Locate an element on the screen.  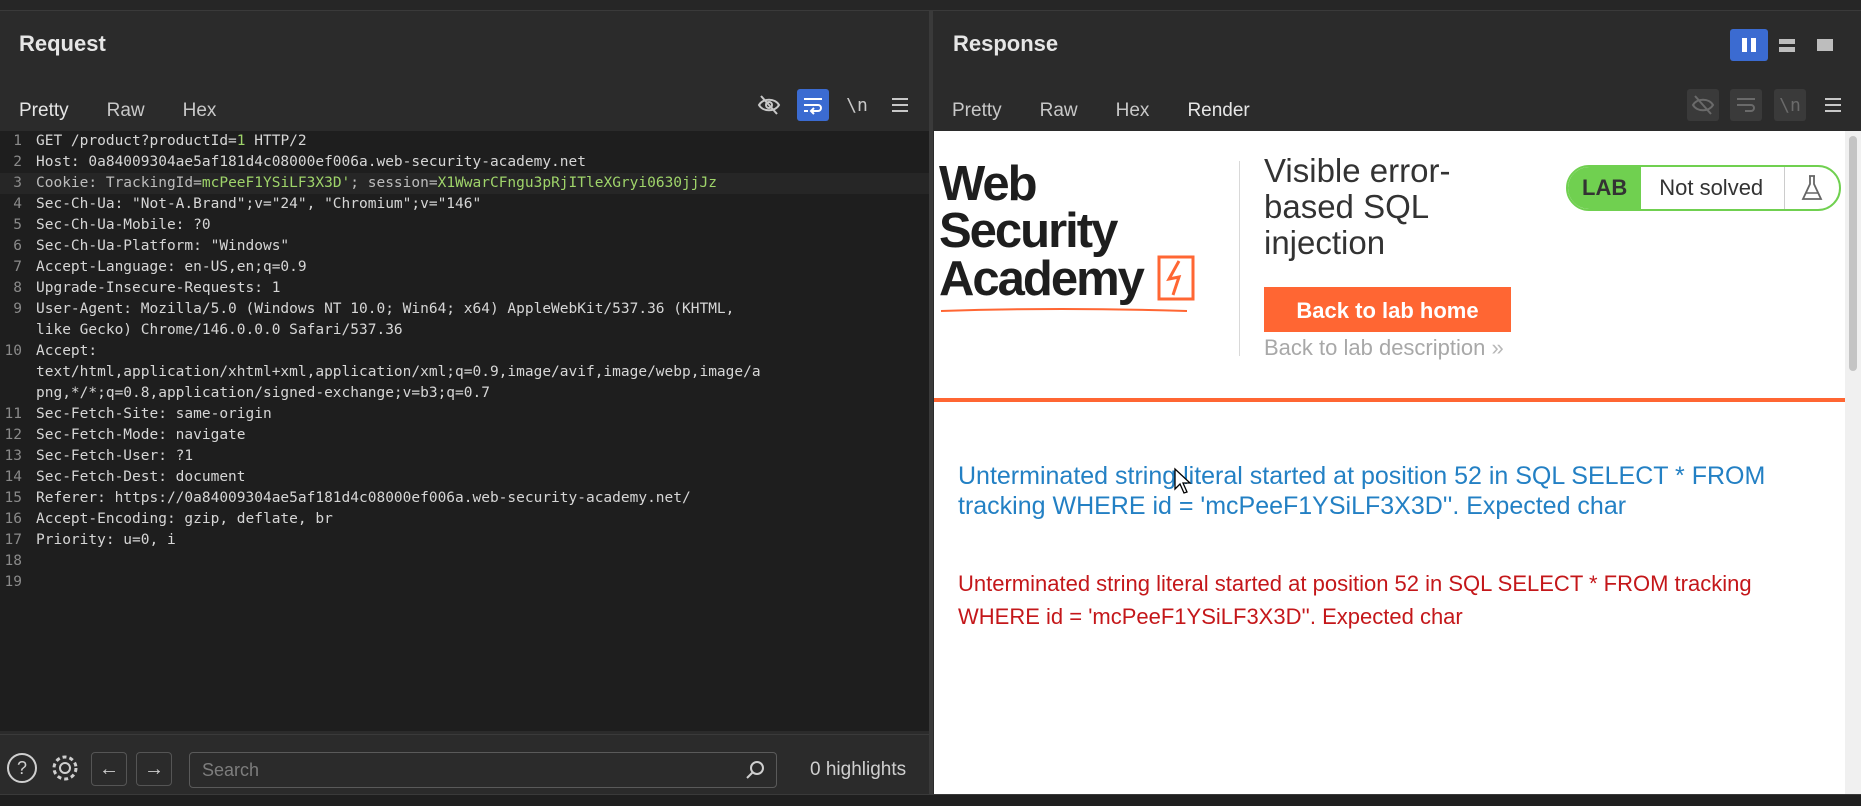
window-bottom-strip is located at coordinates (930, 800).